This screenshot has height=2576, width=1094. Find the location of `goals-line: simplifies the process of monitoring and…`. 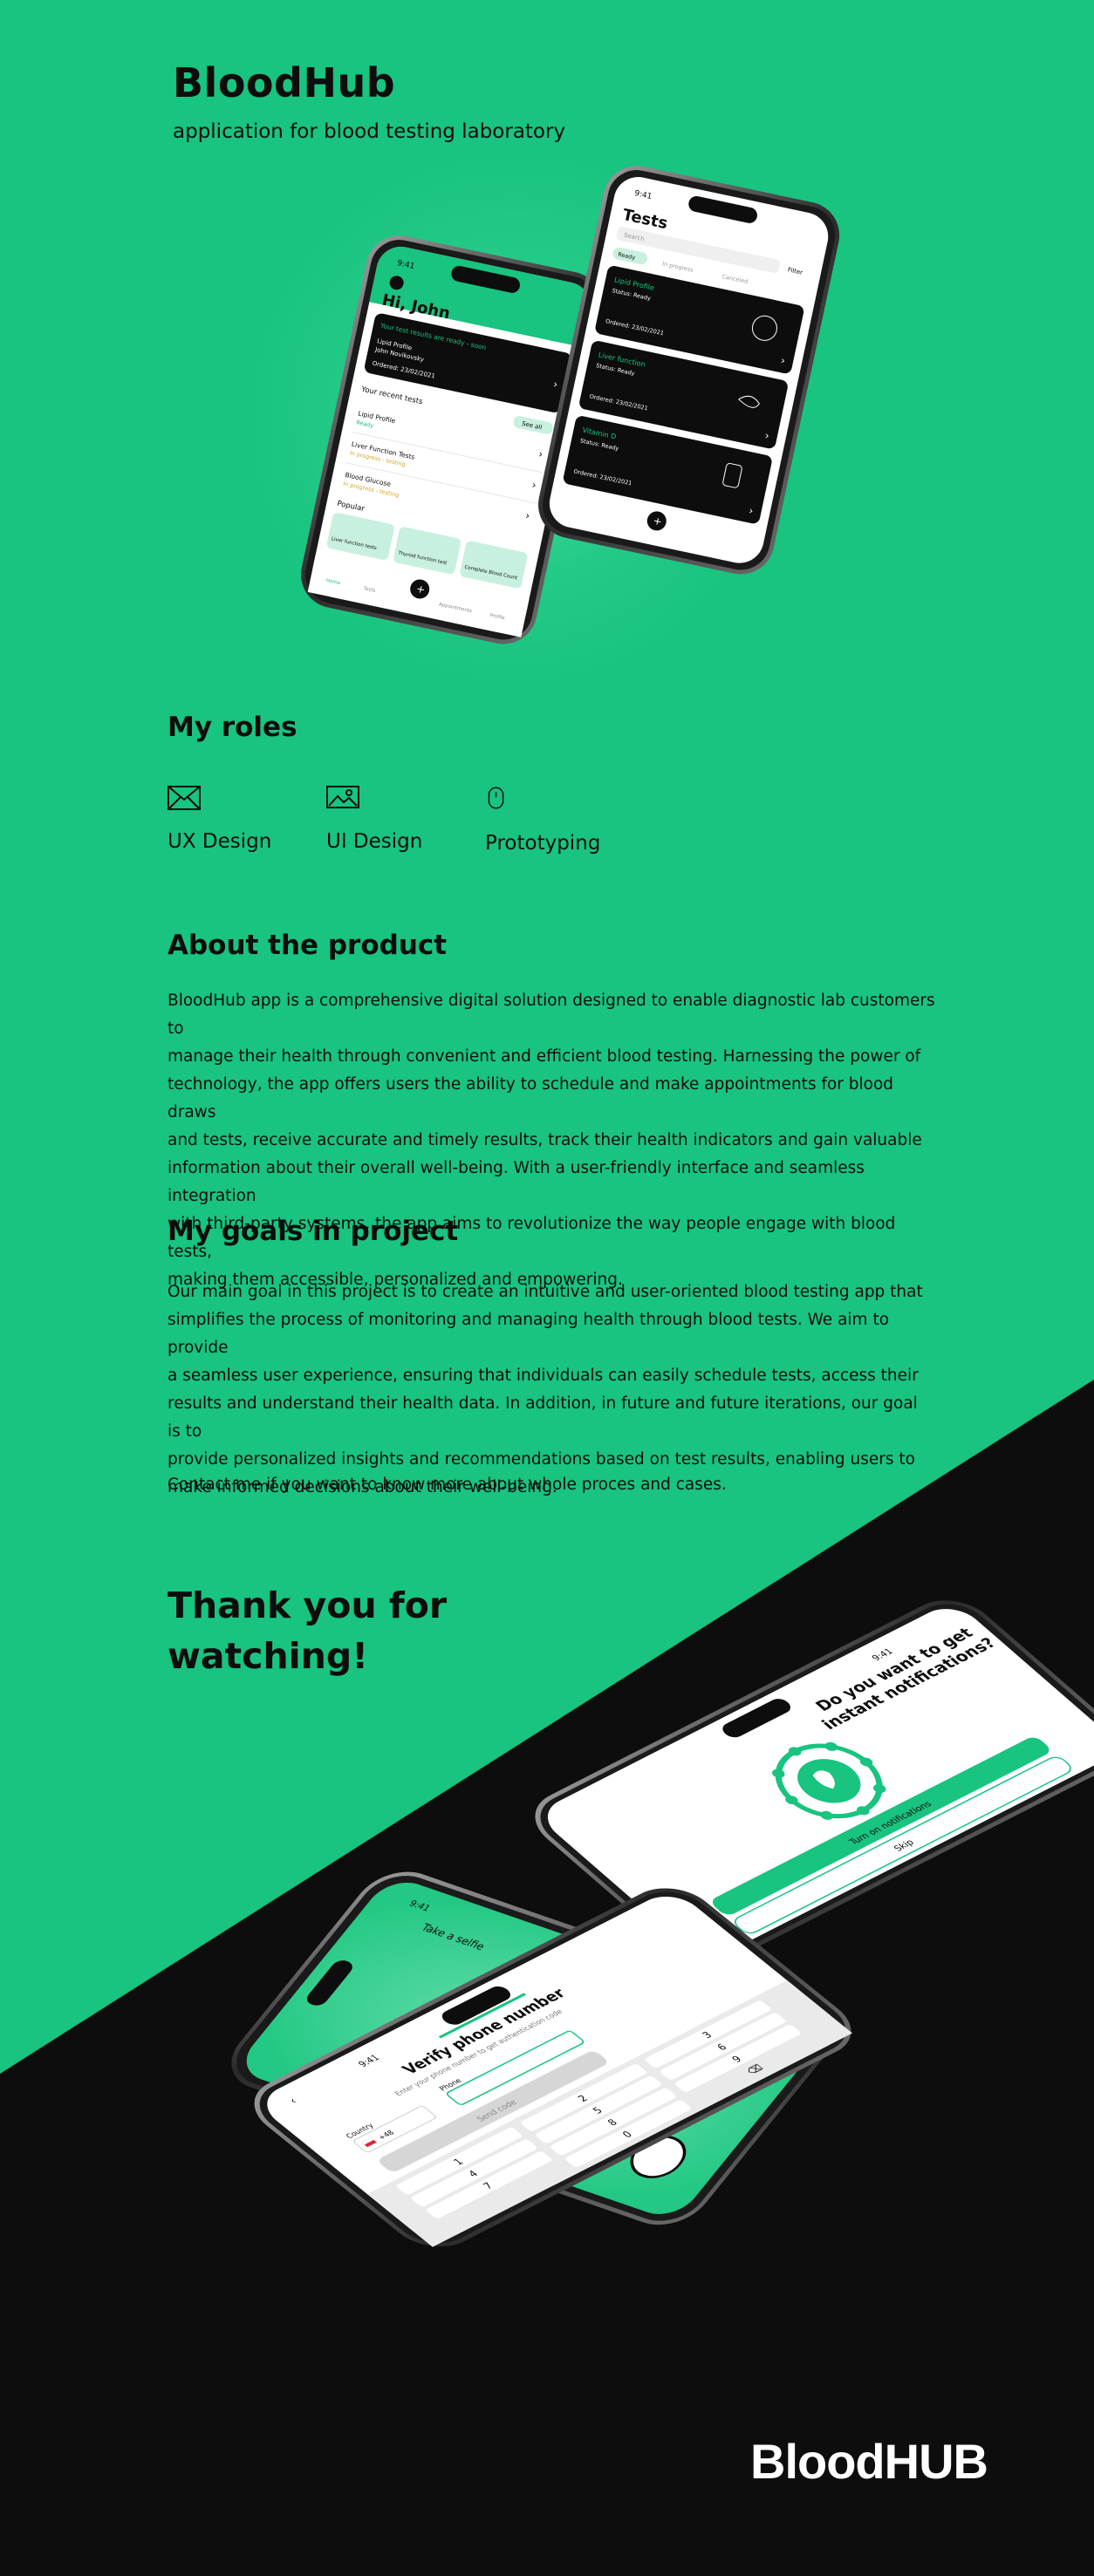

goals-line: simplifies the process of monitoring and… is located at coordinates (529, 1334).